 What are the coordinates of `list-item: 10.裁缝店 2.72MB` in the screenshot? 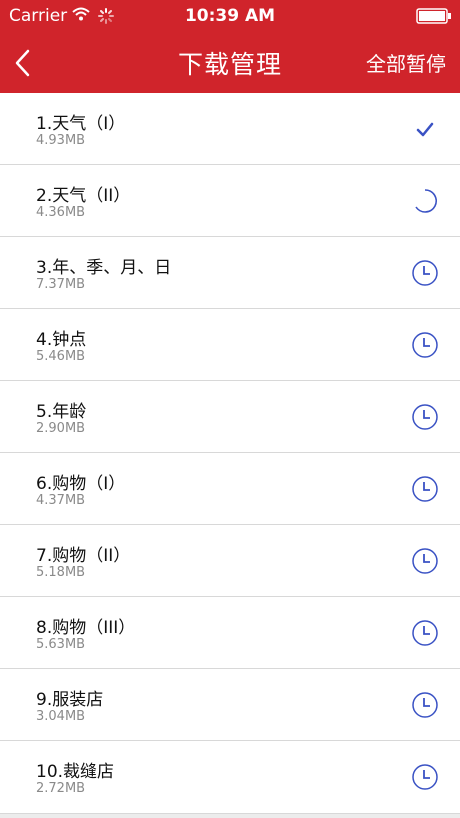 It's located at (230, 777).